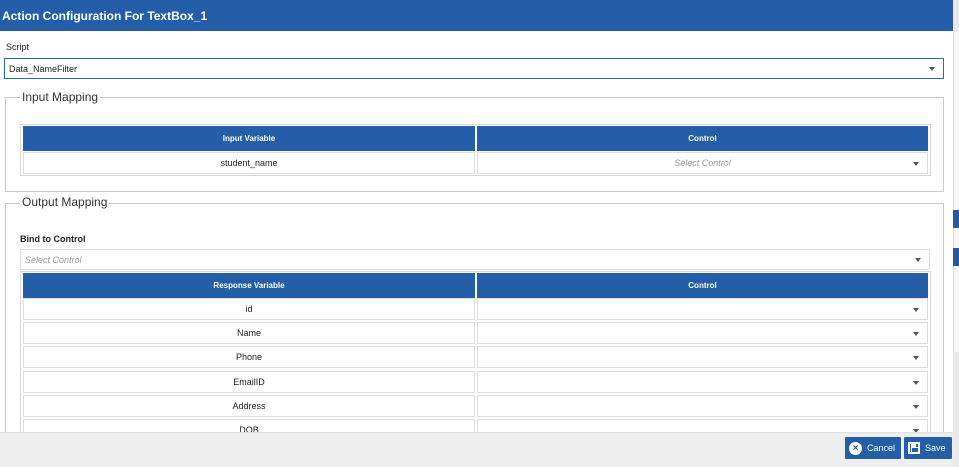 The height and width of the screenshot is (467, 959). What do you see at coordinates (475, 259) in the screenshot?
I see `bind-to-control-select: Select Control` at bounding box center [475, 259].